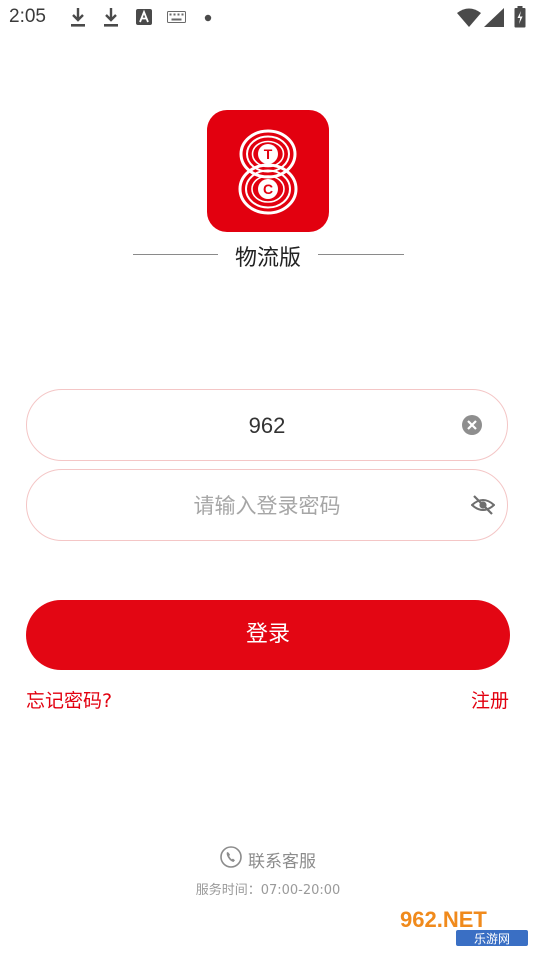 This screenshot has height=954, width=536. I want to click on phone-input-value: 962, so click(267, 426).